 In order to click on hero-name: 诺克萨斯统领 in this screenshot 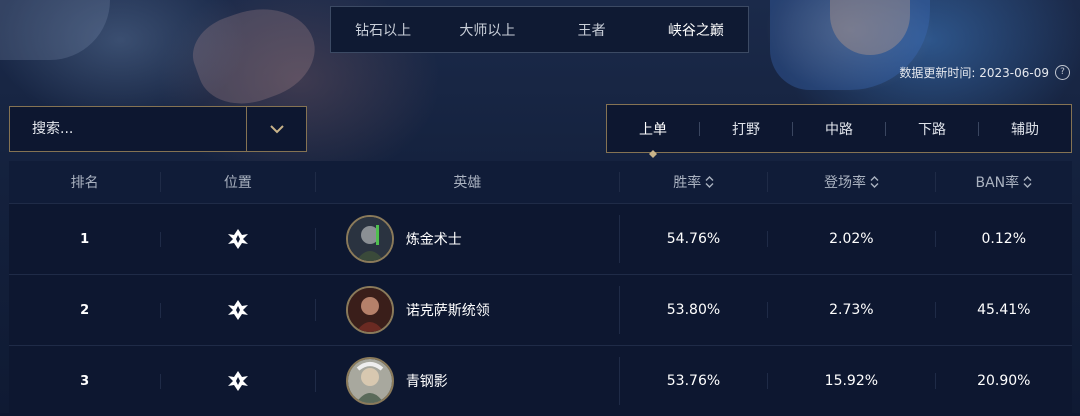, I will do `click(447, 311)`.